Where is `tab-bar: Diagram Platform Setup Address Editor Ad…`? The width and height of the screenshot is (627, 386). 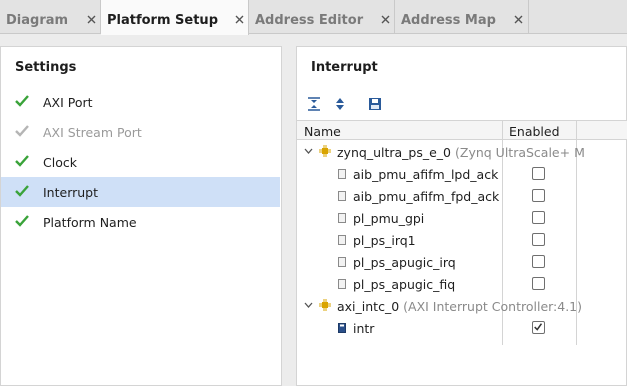 tab-bar: Diagram Platform Setup Address Editor Ad… is located at coordinates (313, 17).